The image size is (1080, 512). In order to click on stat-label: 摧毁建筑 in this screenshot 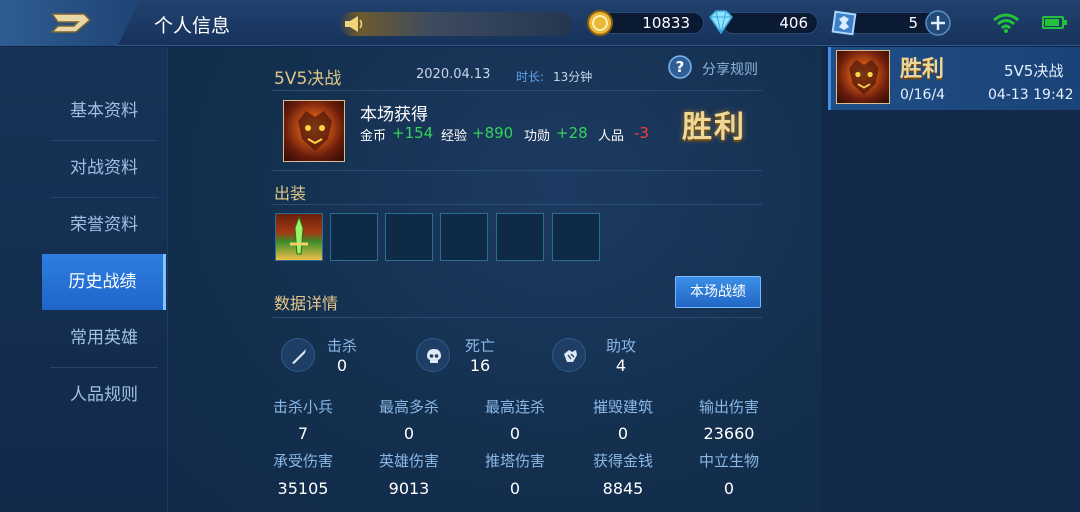, I will do `click(622, 407)`.